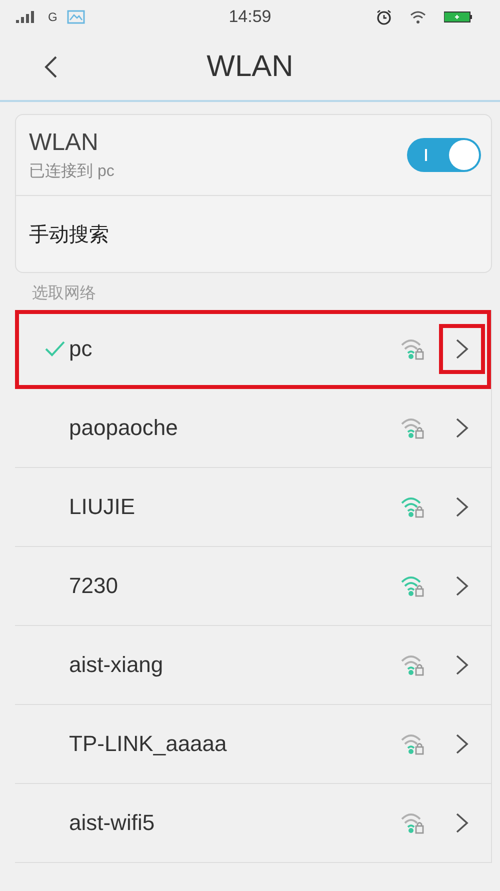 Image resolution: width=500 pixels, height=891 pixels. What do you see at coordinates (69, 234) in the screenshot?
I see `manual-search-button: 手动搜索` at bounding box center [69, 234].